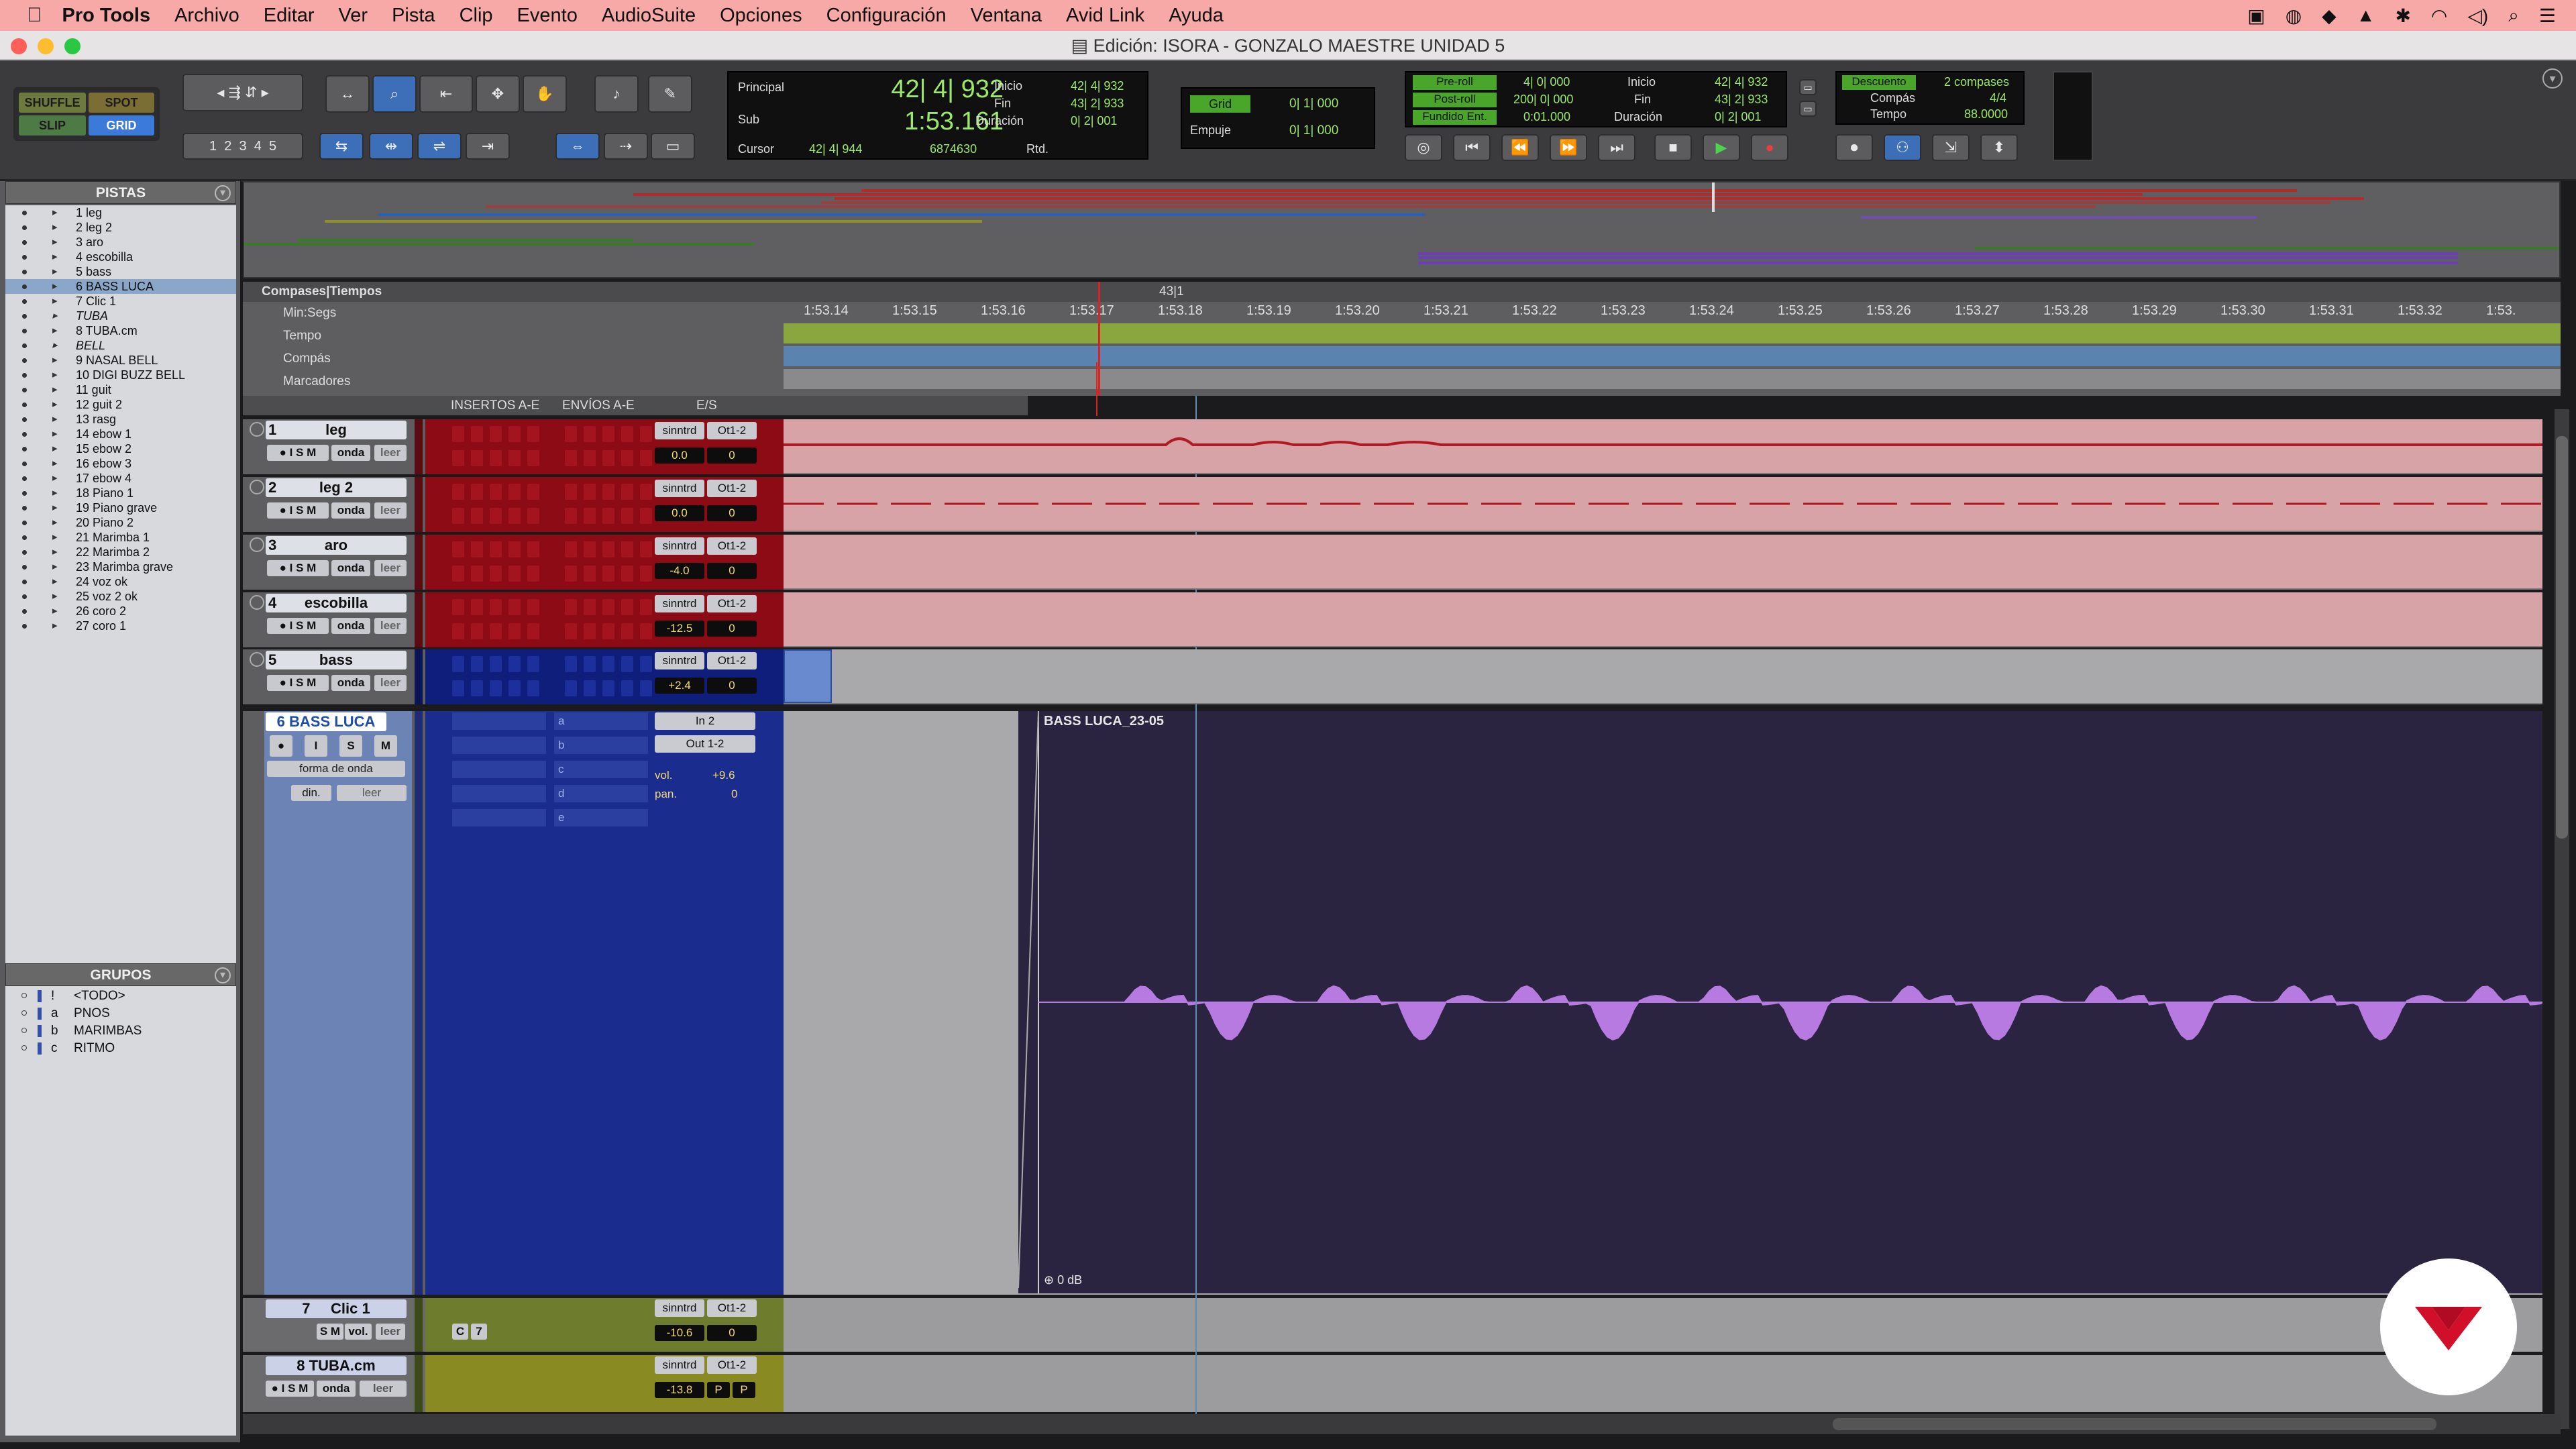  What do you see at coordinates (886, 16) in the screenshot?
I see `menu-configuracion: Configuración` at bounding box center [886, 16].